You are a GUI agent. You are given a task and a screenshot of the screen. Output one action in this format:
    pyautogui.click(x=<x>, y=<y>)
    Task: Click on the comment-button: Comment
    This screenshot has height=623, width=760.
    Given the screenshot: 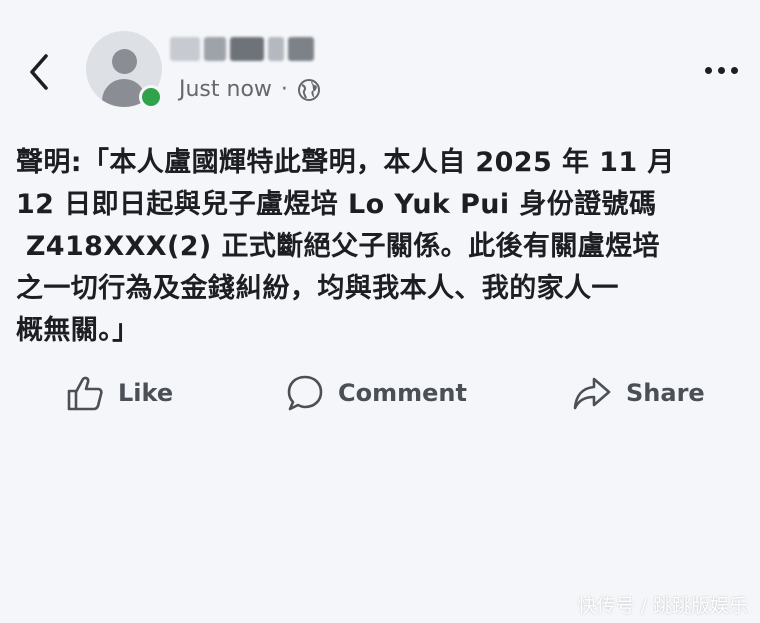 What is the action you would take?
    pyautogui.click(x=376, y=393)
    